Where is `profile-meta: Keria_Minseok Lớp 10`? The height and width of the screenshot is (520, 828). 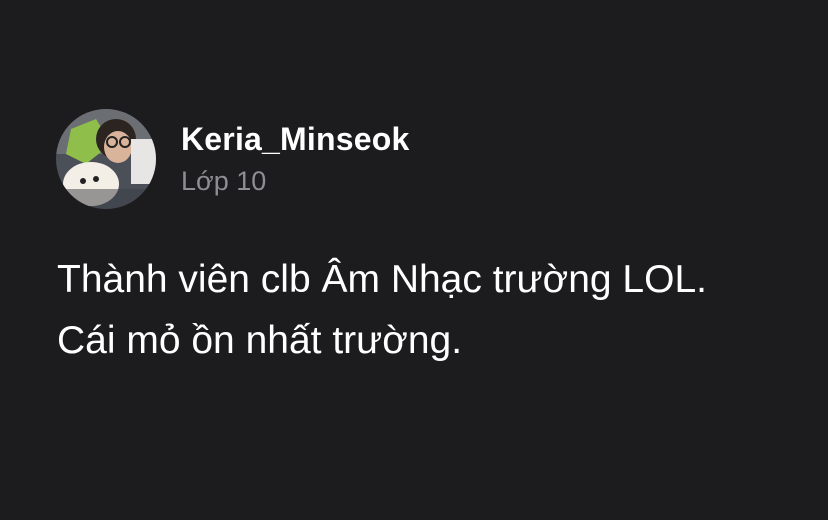 profile-meta: Keria_Minseok Lớp 10 is located at coordinates (295, 159).